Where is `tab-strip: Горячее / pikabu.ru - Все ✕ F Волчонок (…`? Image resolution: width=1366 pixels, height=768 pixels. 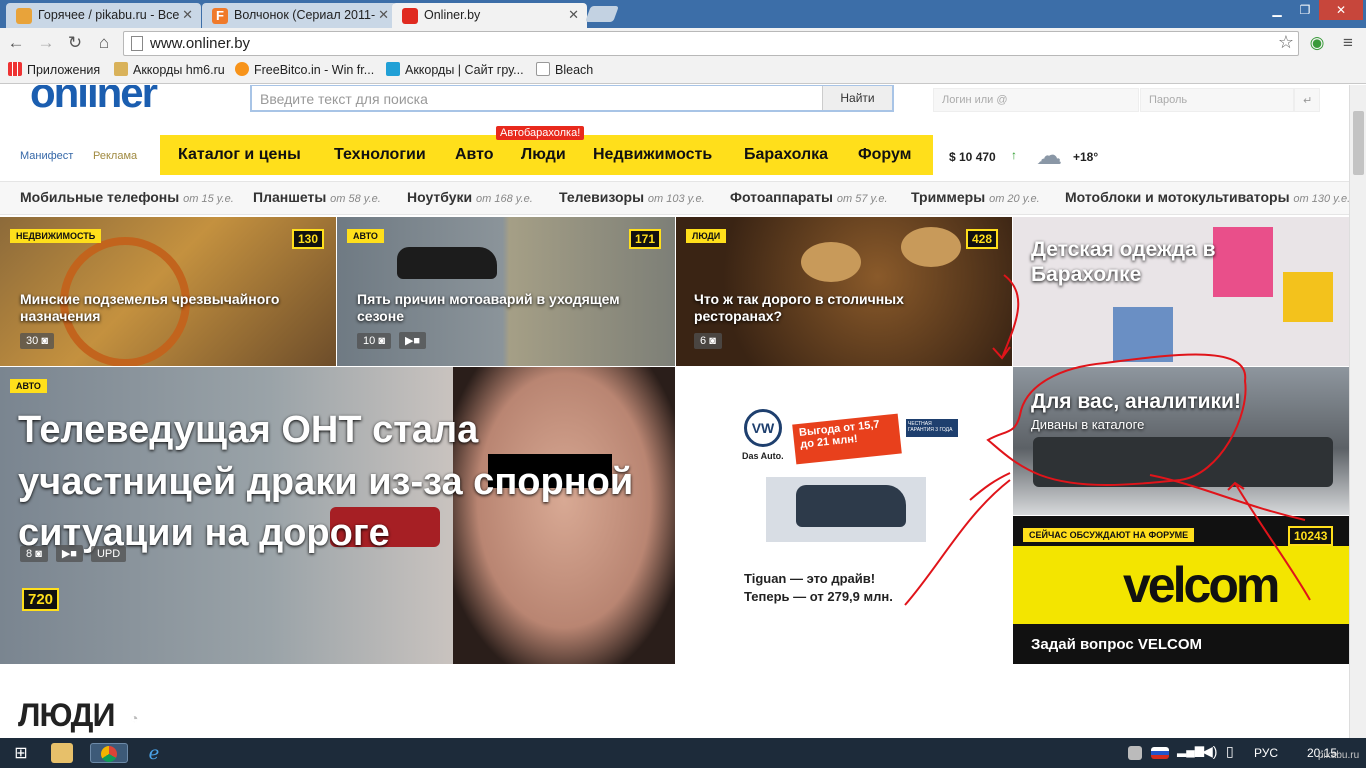 tab-strip: Горячее / pikabu.ru - Все ✕ F Волчонок (… is located at coordinates (683, 14).